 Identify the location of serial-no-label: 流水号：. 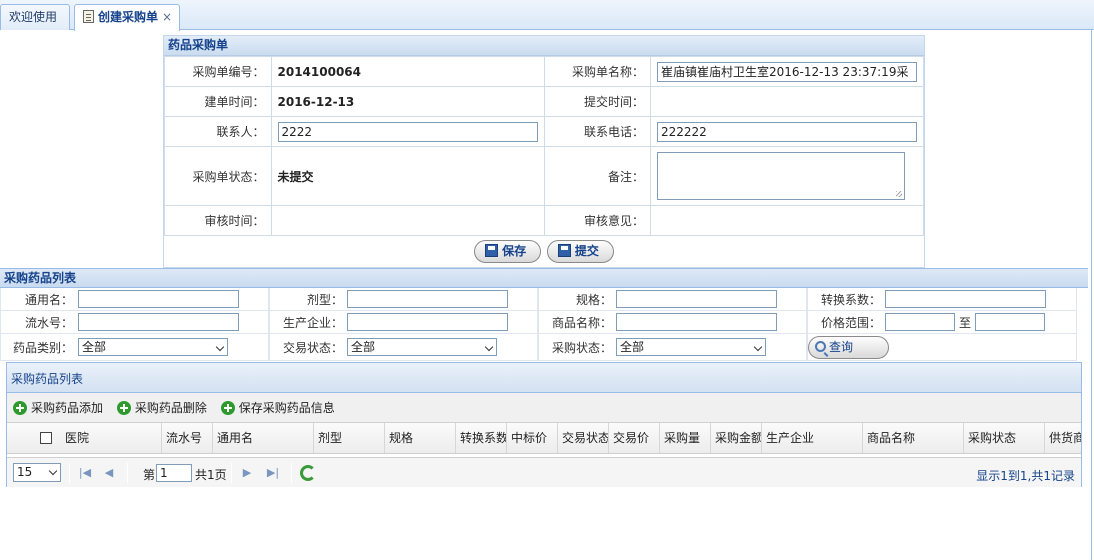
(48, 323).